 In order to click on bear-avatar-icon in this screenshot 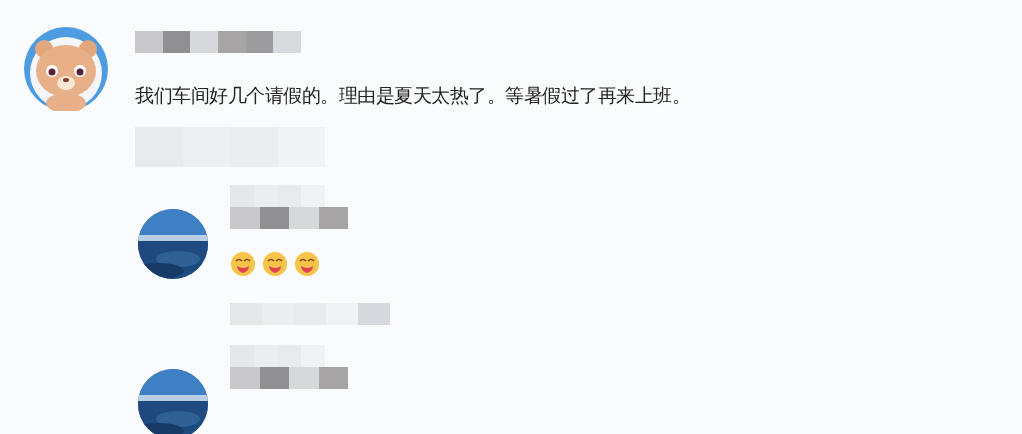, I will do `click(66, 69)`.